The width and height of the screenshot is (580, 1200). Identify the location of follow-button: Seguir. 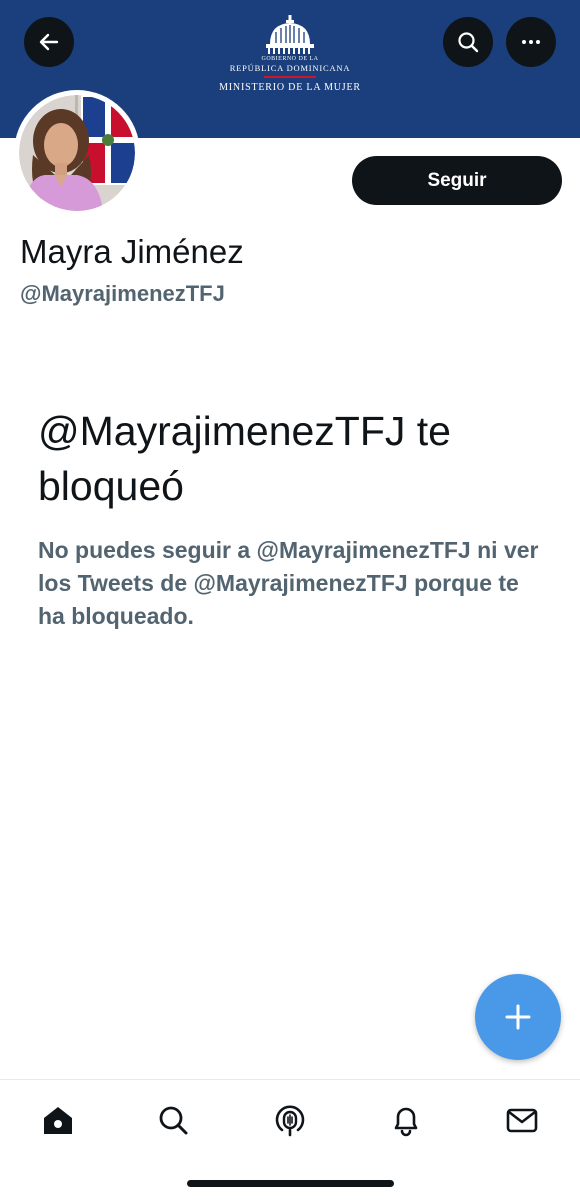
(457, 180).